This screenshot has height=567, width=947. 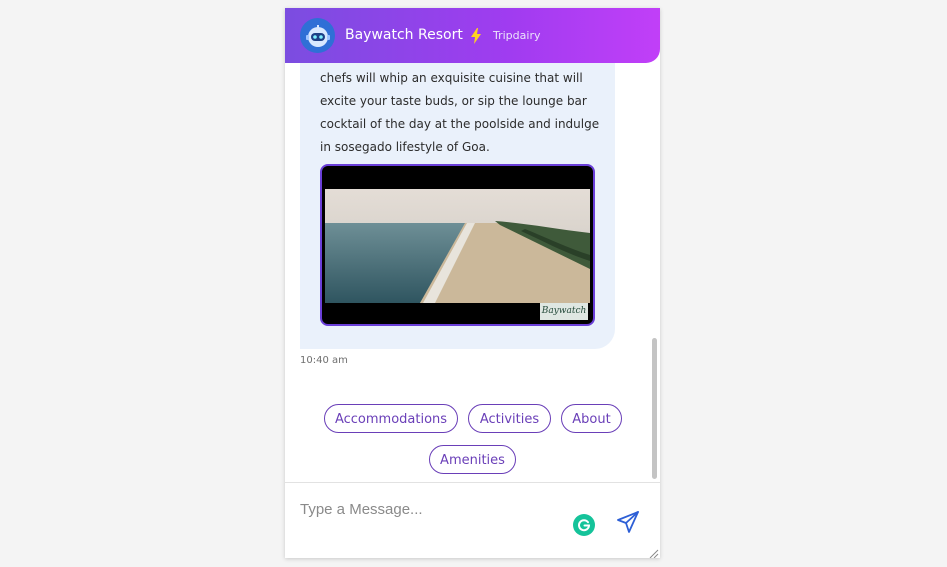 I want to click on chat-scrollbar, so click(x=654, y=408).